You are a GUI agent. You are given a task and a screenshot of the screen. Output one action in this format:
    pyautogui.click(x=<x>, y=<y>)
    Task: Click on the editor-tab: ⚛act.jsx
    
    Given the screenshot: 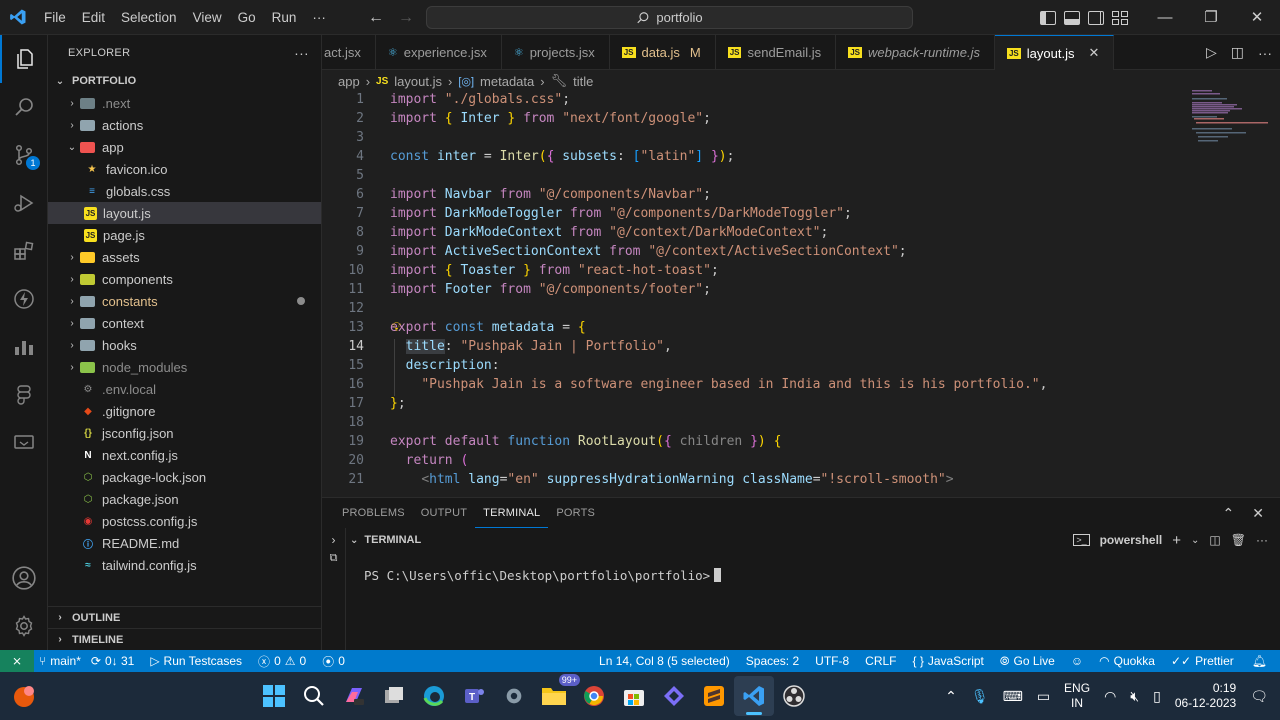 What is the action you would take?
    pyautogui.click(x=344, y=52)
    